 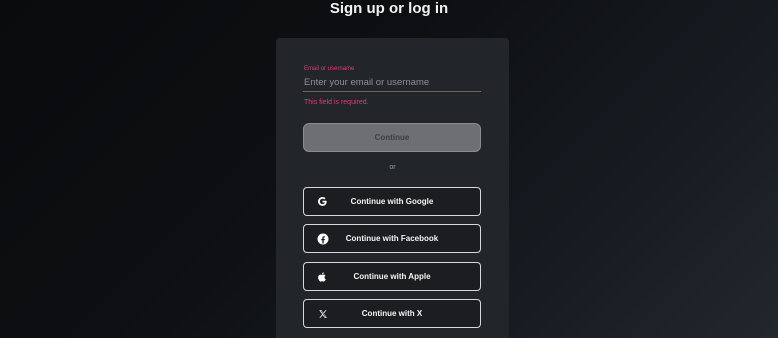 I want to click on continue-with-facebook-button: Continue with Facebook, so click(x=392, y=238).